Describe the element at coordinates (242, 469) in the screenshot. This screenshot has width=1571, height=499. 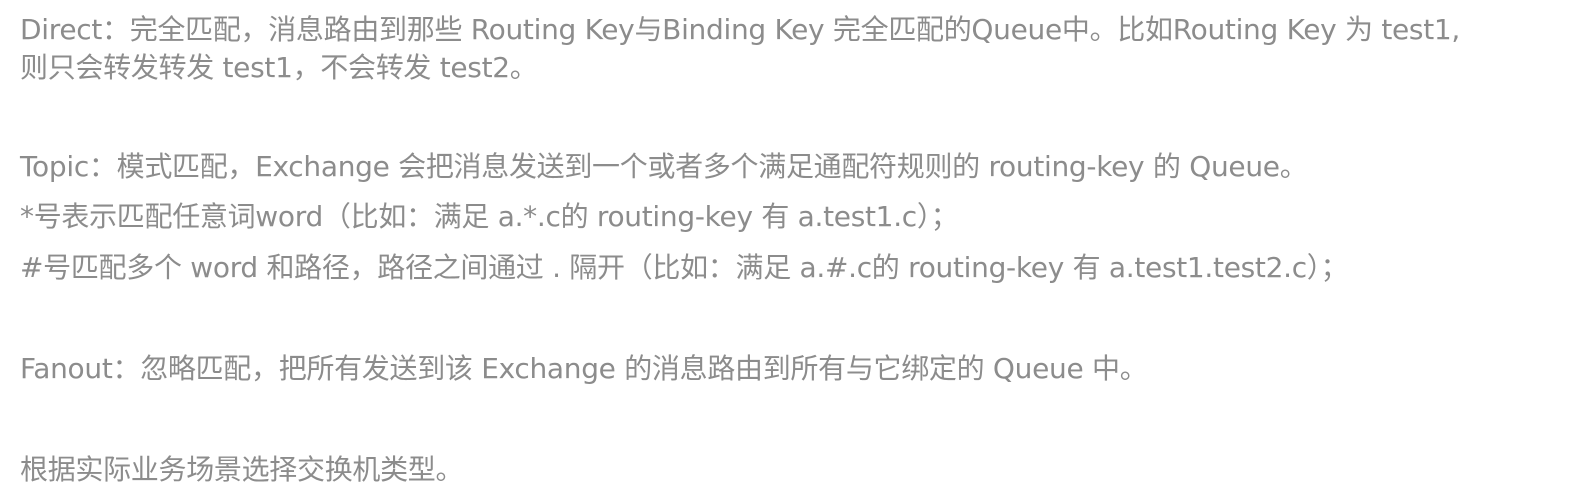
I see `conclusion-line: 根据实际业务场景选择交换机类型。` at that location.